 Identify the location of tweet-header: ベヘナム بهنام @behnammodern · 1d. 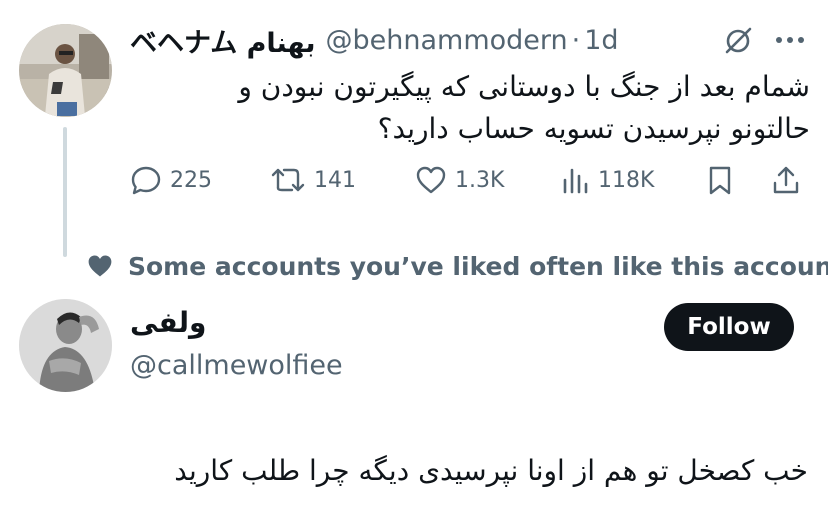
(374, 40).